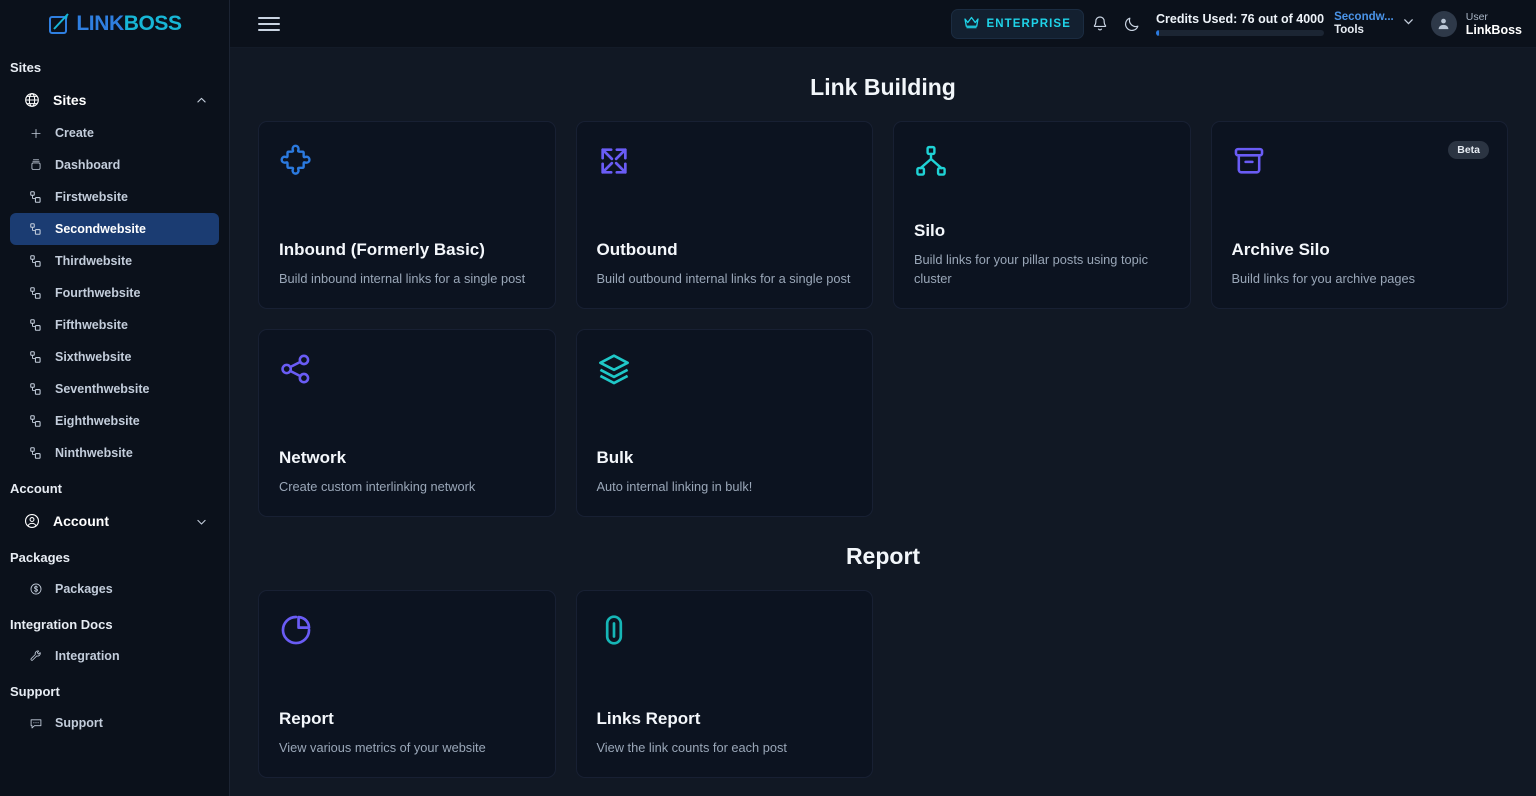 This screenshot has height=796, width=1536. Describe the element at coordinates (637, 249) in the screenshot. I see `card-title: Outbound` at that location.